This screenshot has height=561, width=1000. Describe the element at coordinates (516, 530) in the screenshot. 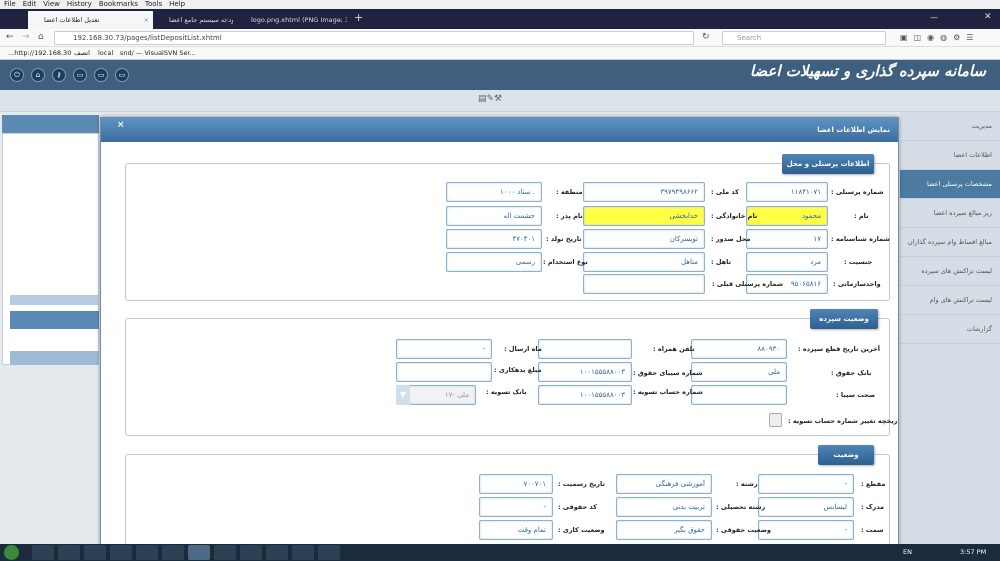

I see `work-status-field: تمام وقت` at that location.